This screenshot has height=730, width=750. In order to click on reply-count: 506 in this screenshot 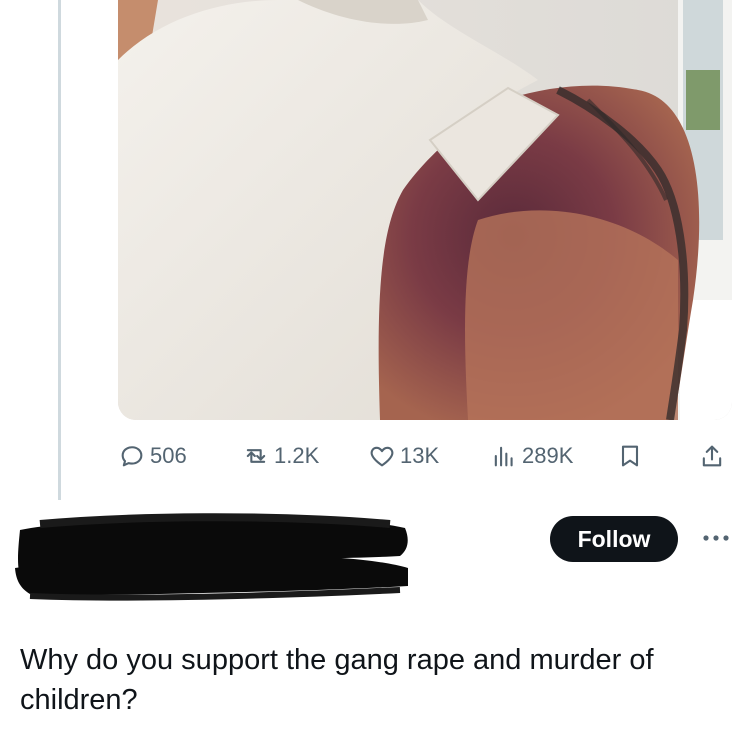, I will do `click(168, 455)`.